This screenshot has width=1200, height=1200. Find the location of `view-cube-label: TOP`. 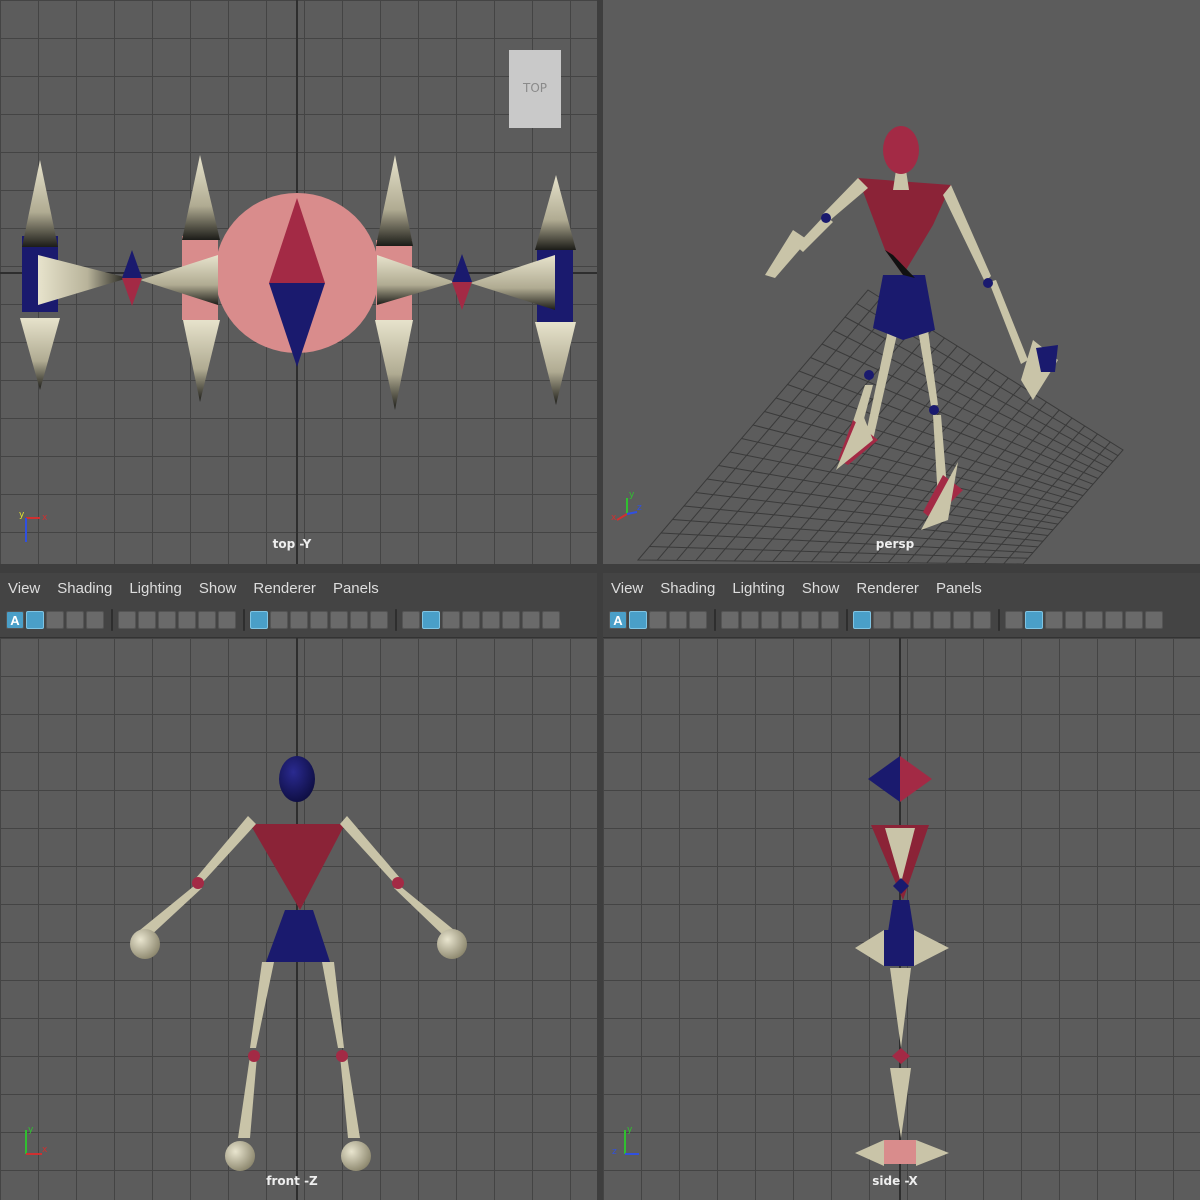

view-cube-label: TOP is located at coordinates (534, 88).